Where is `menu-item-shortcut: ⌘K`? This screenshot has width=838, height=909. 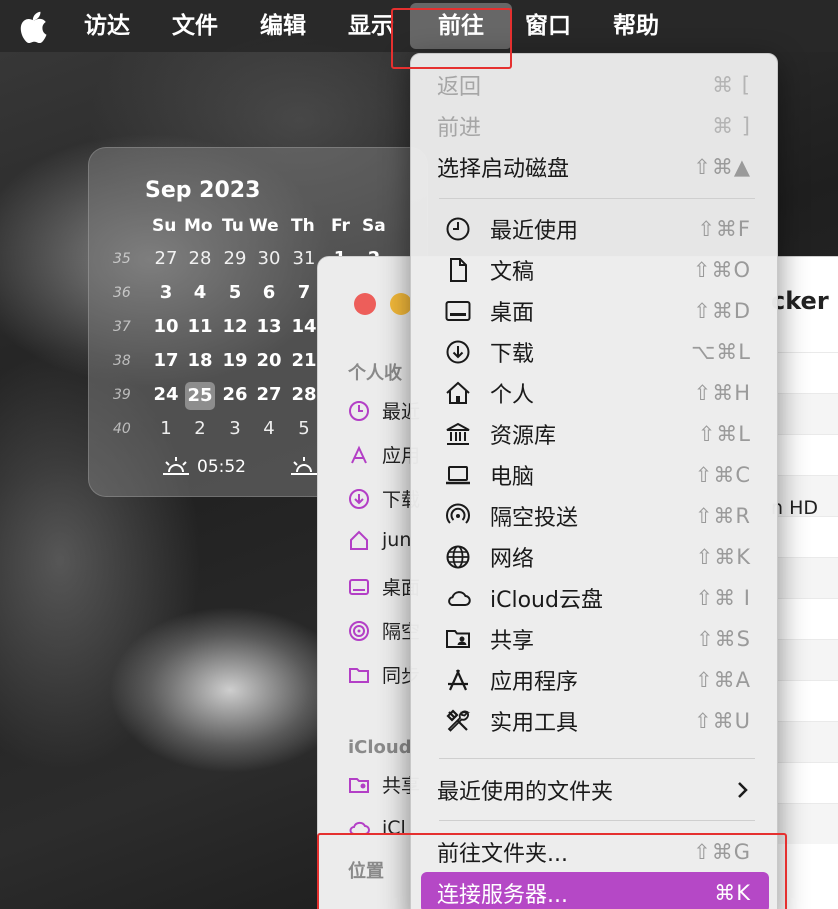 menu-item-shortcut: ⌘K is located at coordinates (732, 892).